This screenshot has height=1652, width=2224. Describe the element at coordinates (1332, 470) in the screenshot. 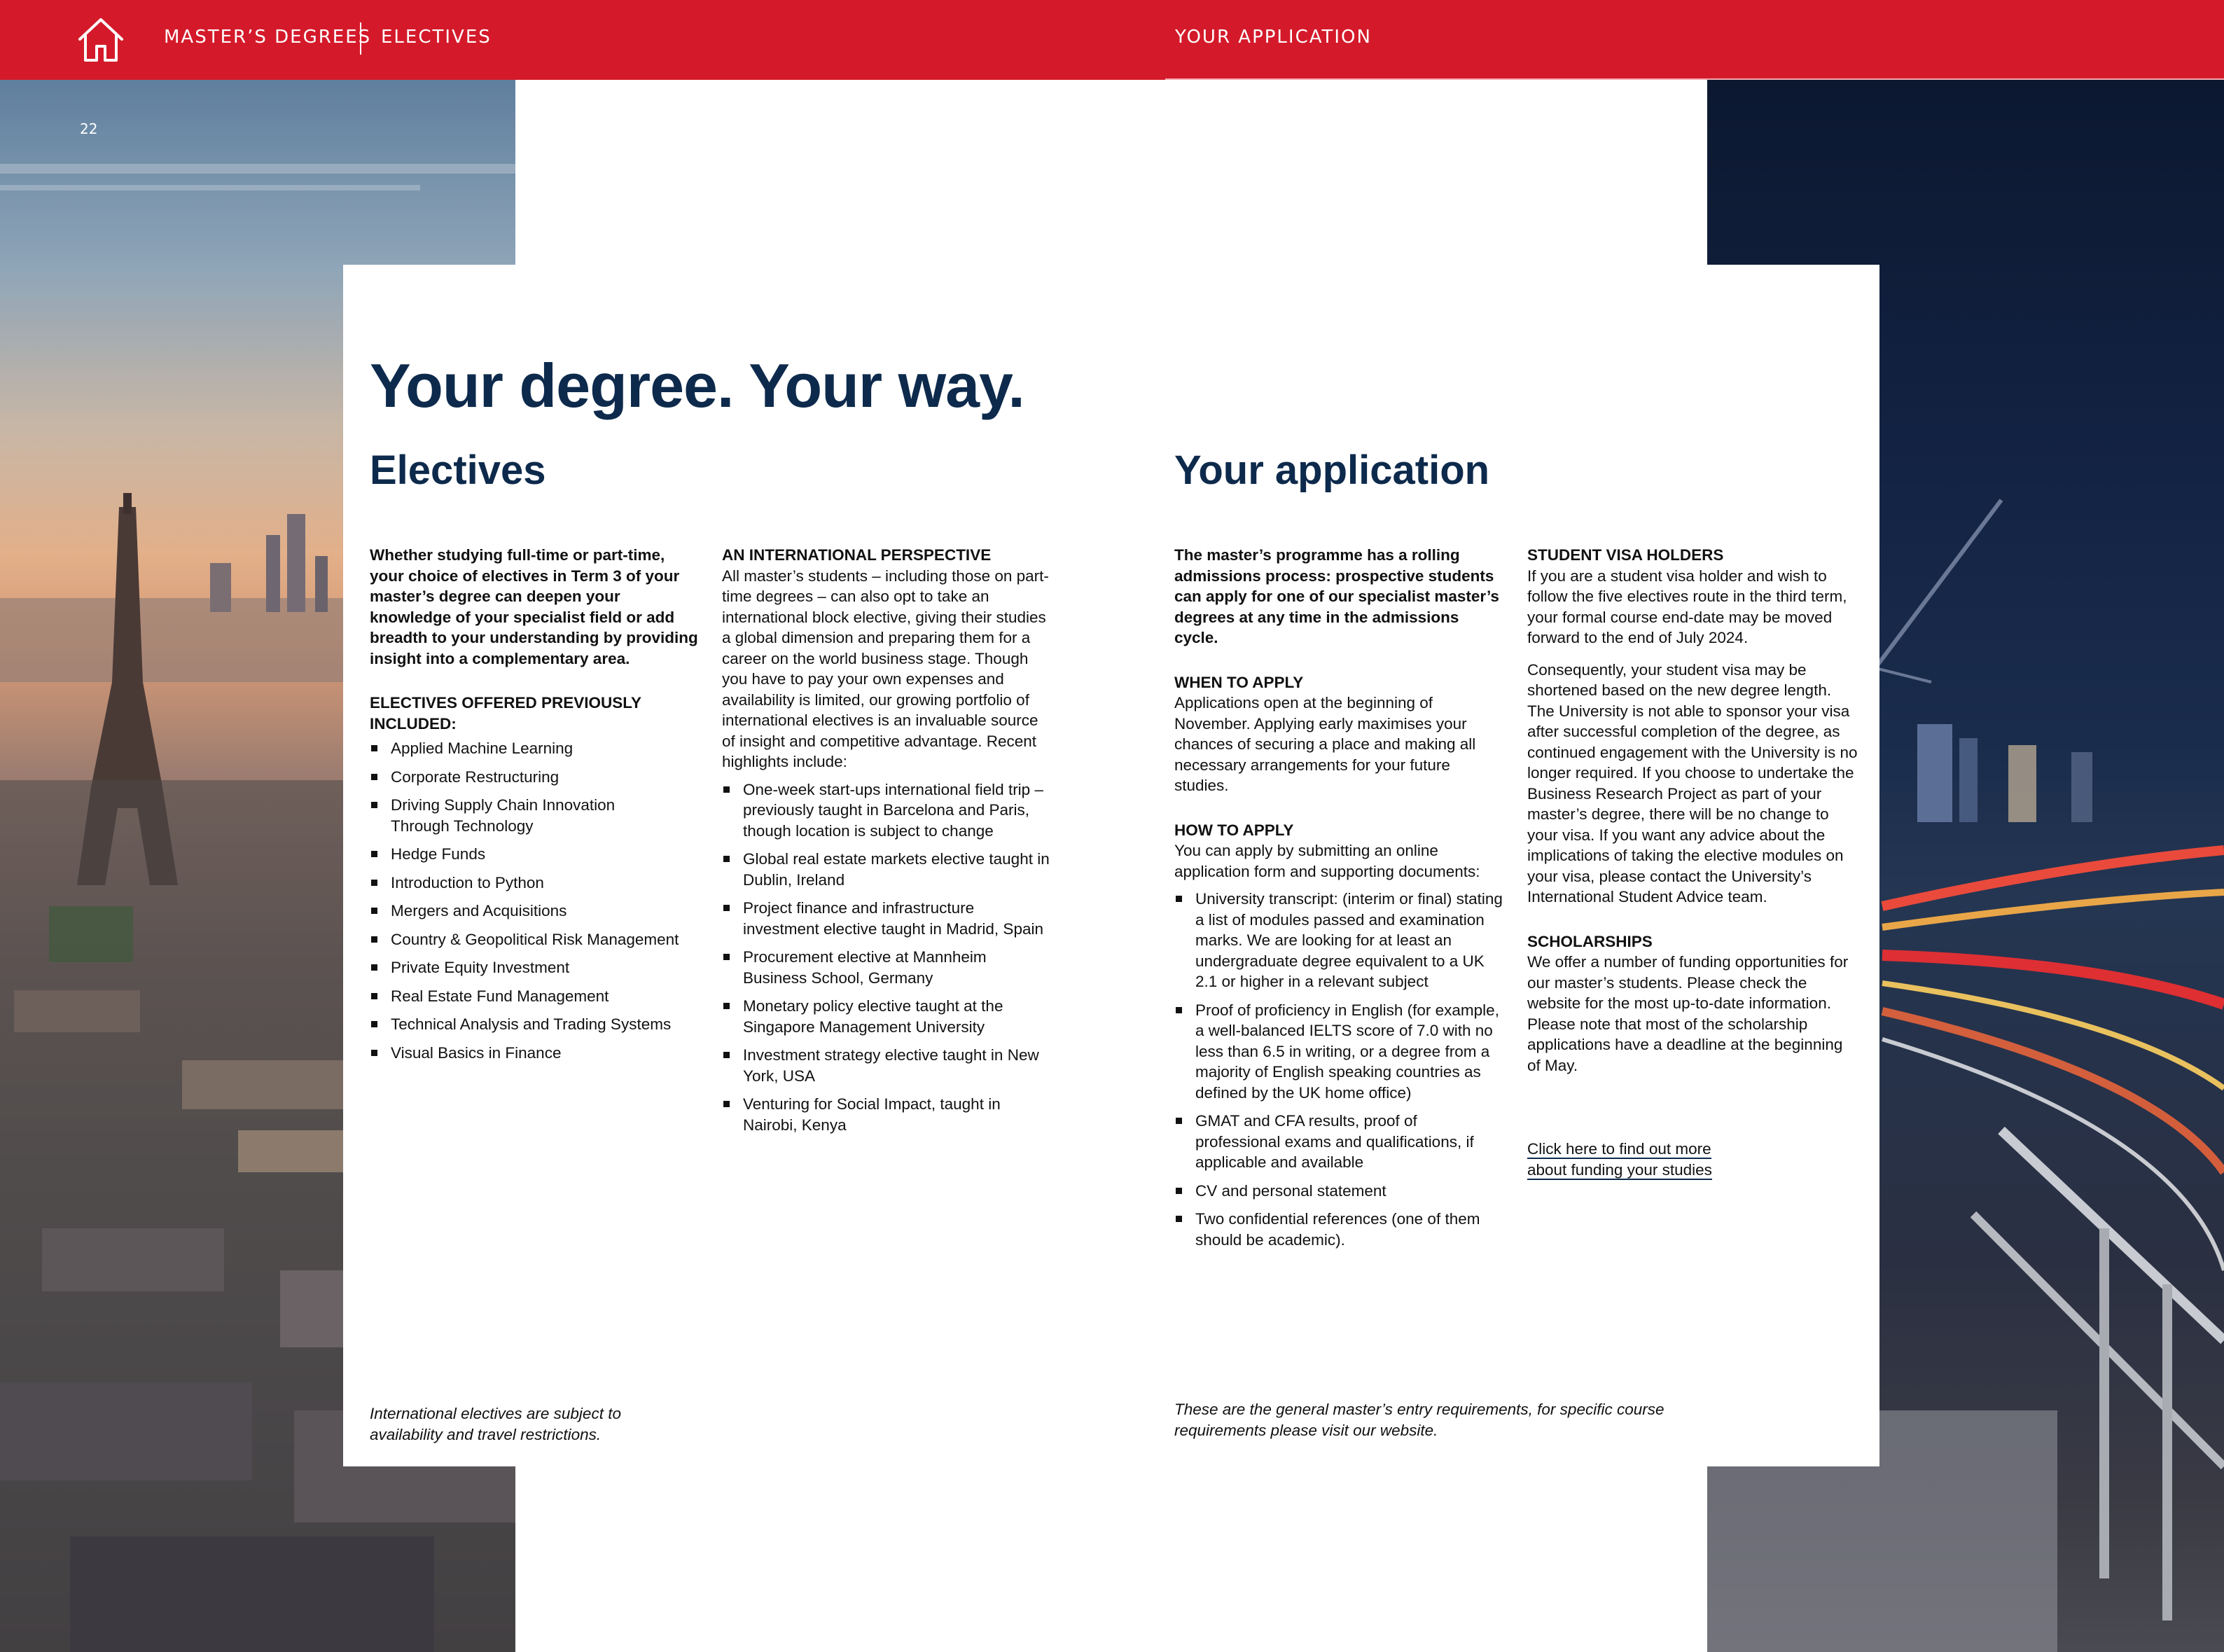

I see `application-title: Your application` at that location.